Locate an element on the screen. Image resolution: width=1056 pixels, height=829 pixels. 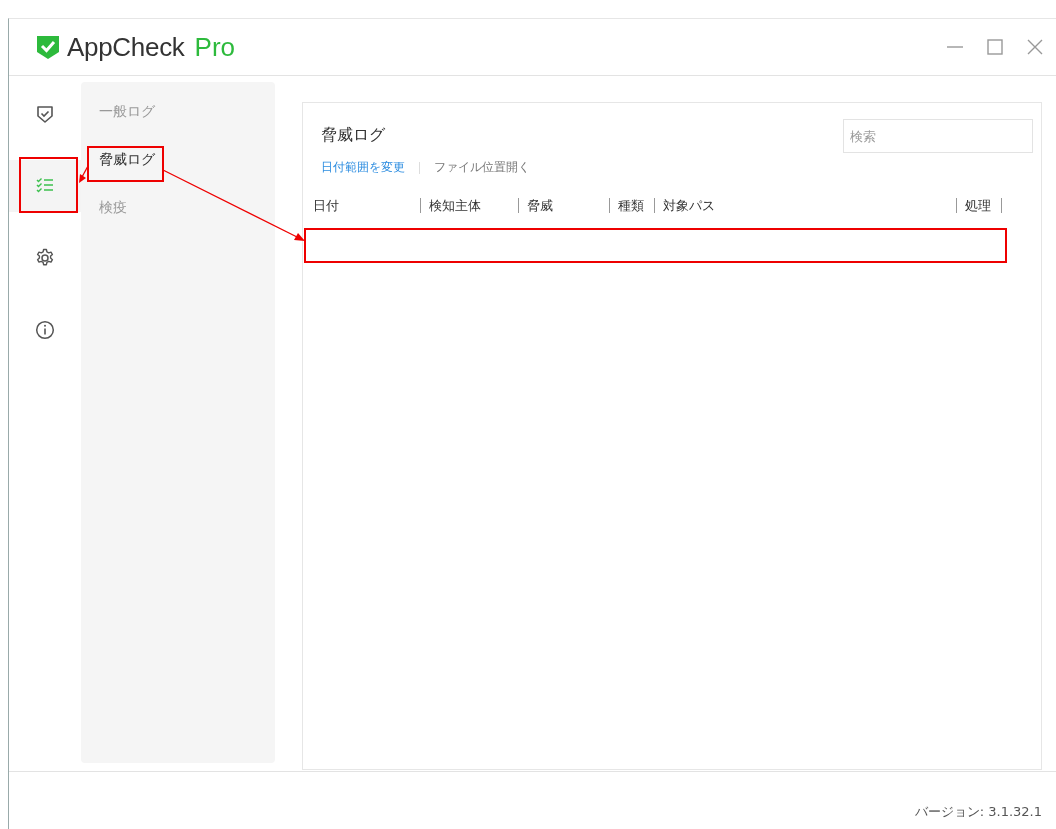
maximize-icon is located at coordinates (995, 47).